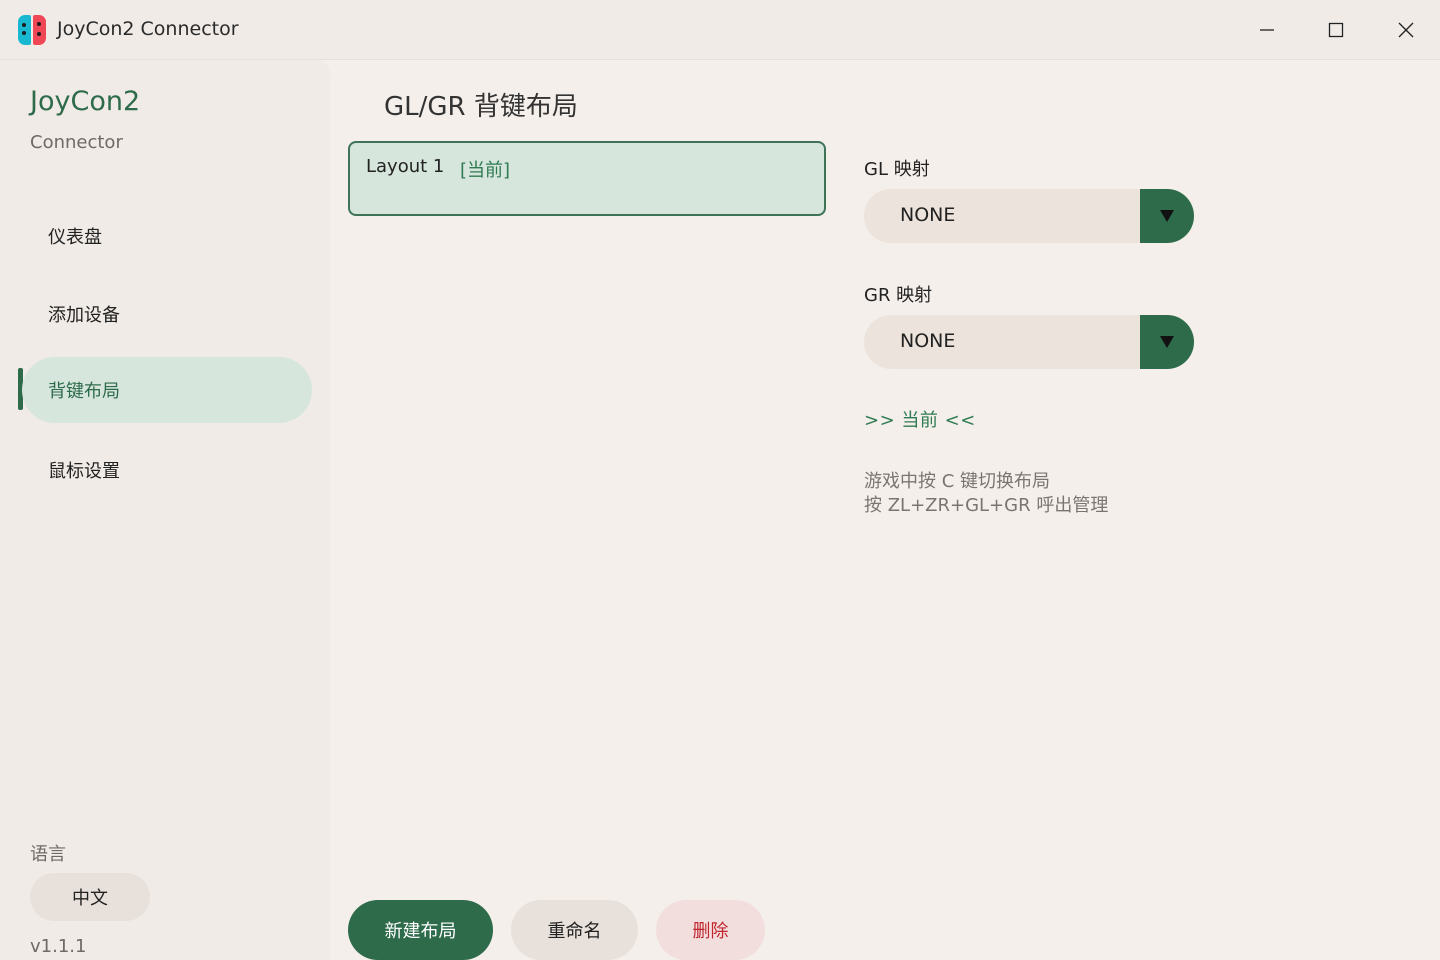  What do you see at coordinates (928, 215) in the screenshot?
I see `gl-mapping-value: NONE` at bounding box center [928, 215].